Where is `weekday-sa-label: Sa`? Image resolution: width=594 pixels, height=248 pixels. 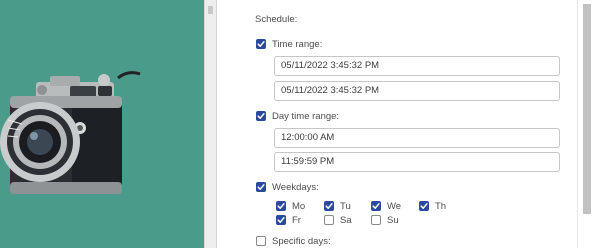
weekday-sa-label: Sa is located at coordinates (346, 220).